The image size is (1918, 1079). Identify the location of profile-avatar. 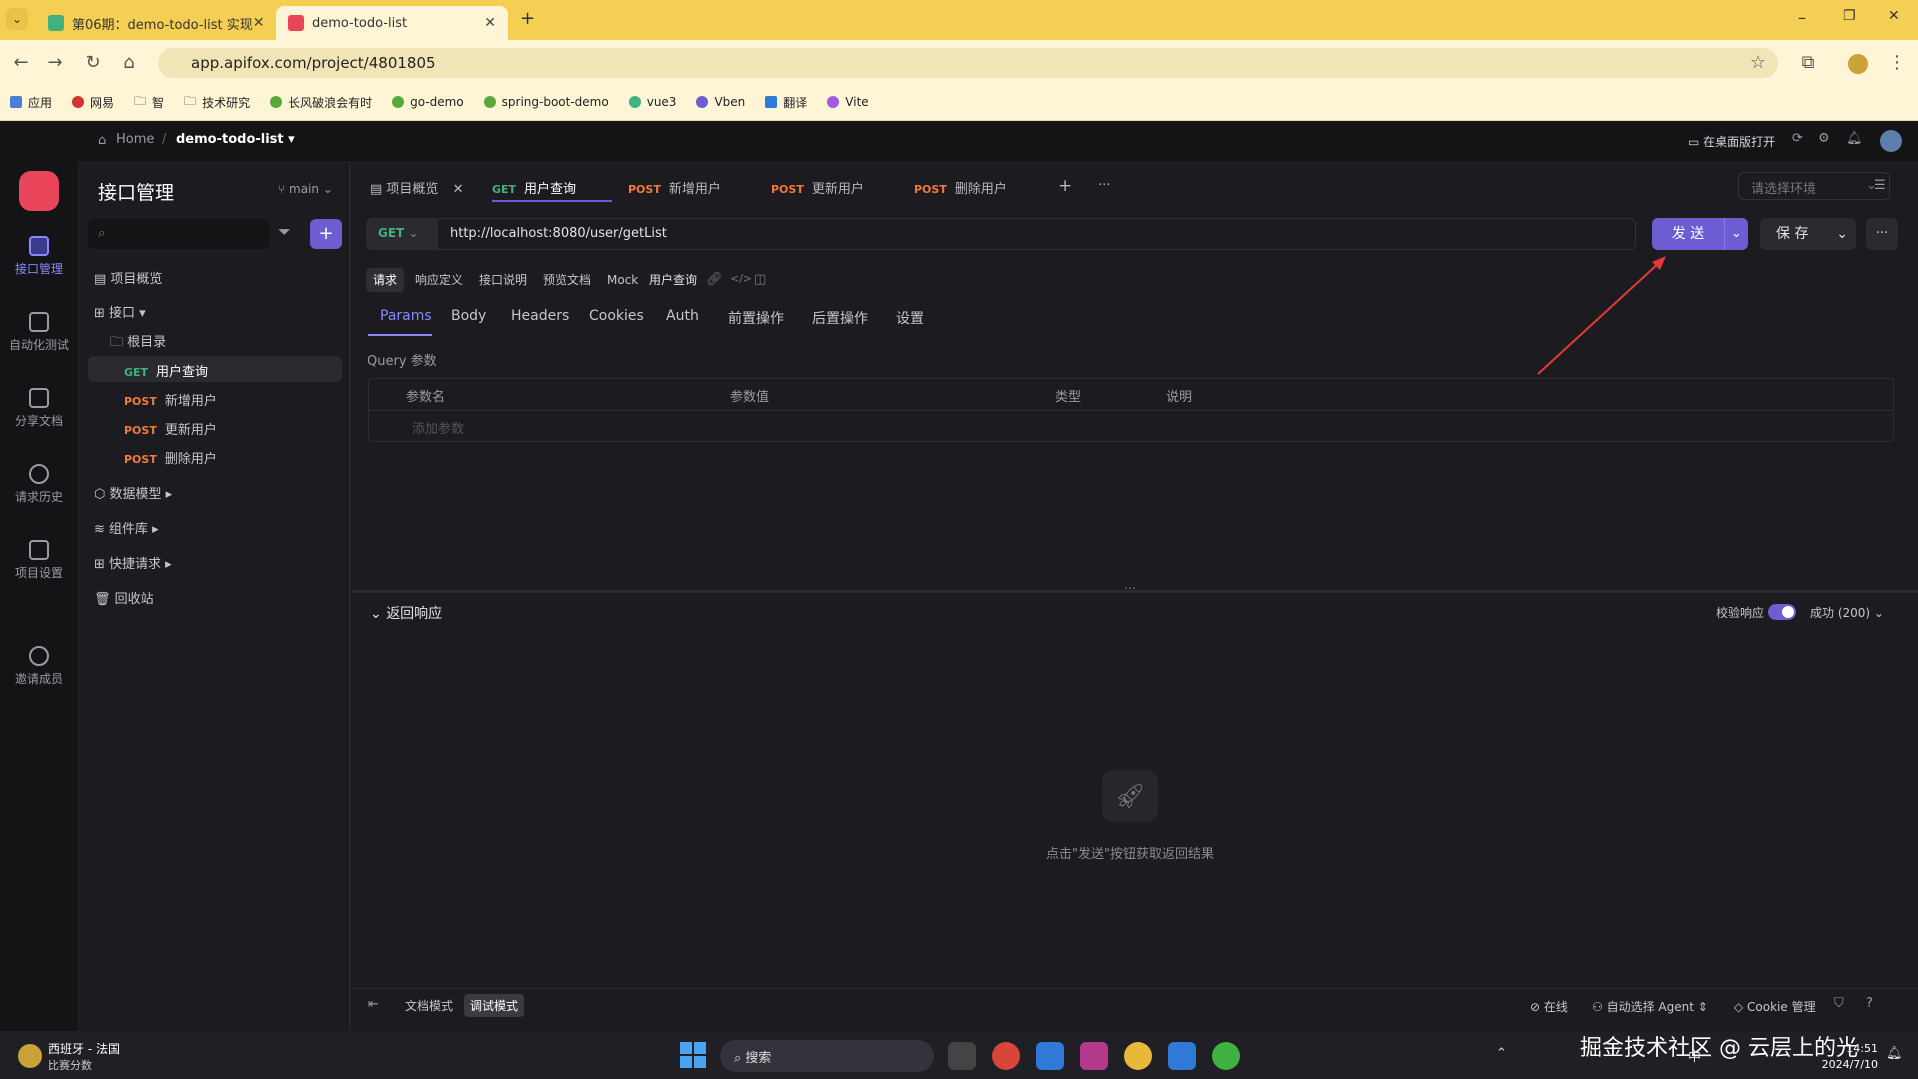
(1858, 64).